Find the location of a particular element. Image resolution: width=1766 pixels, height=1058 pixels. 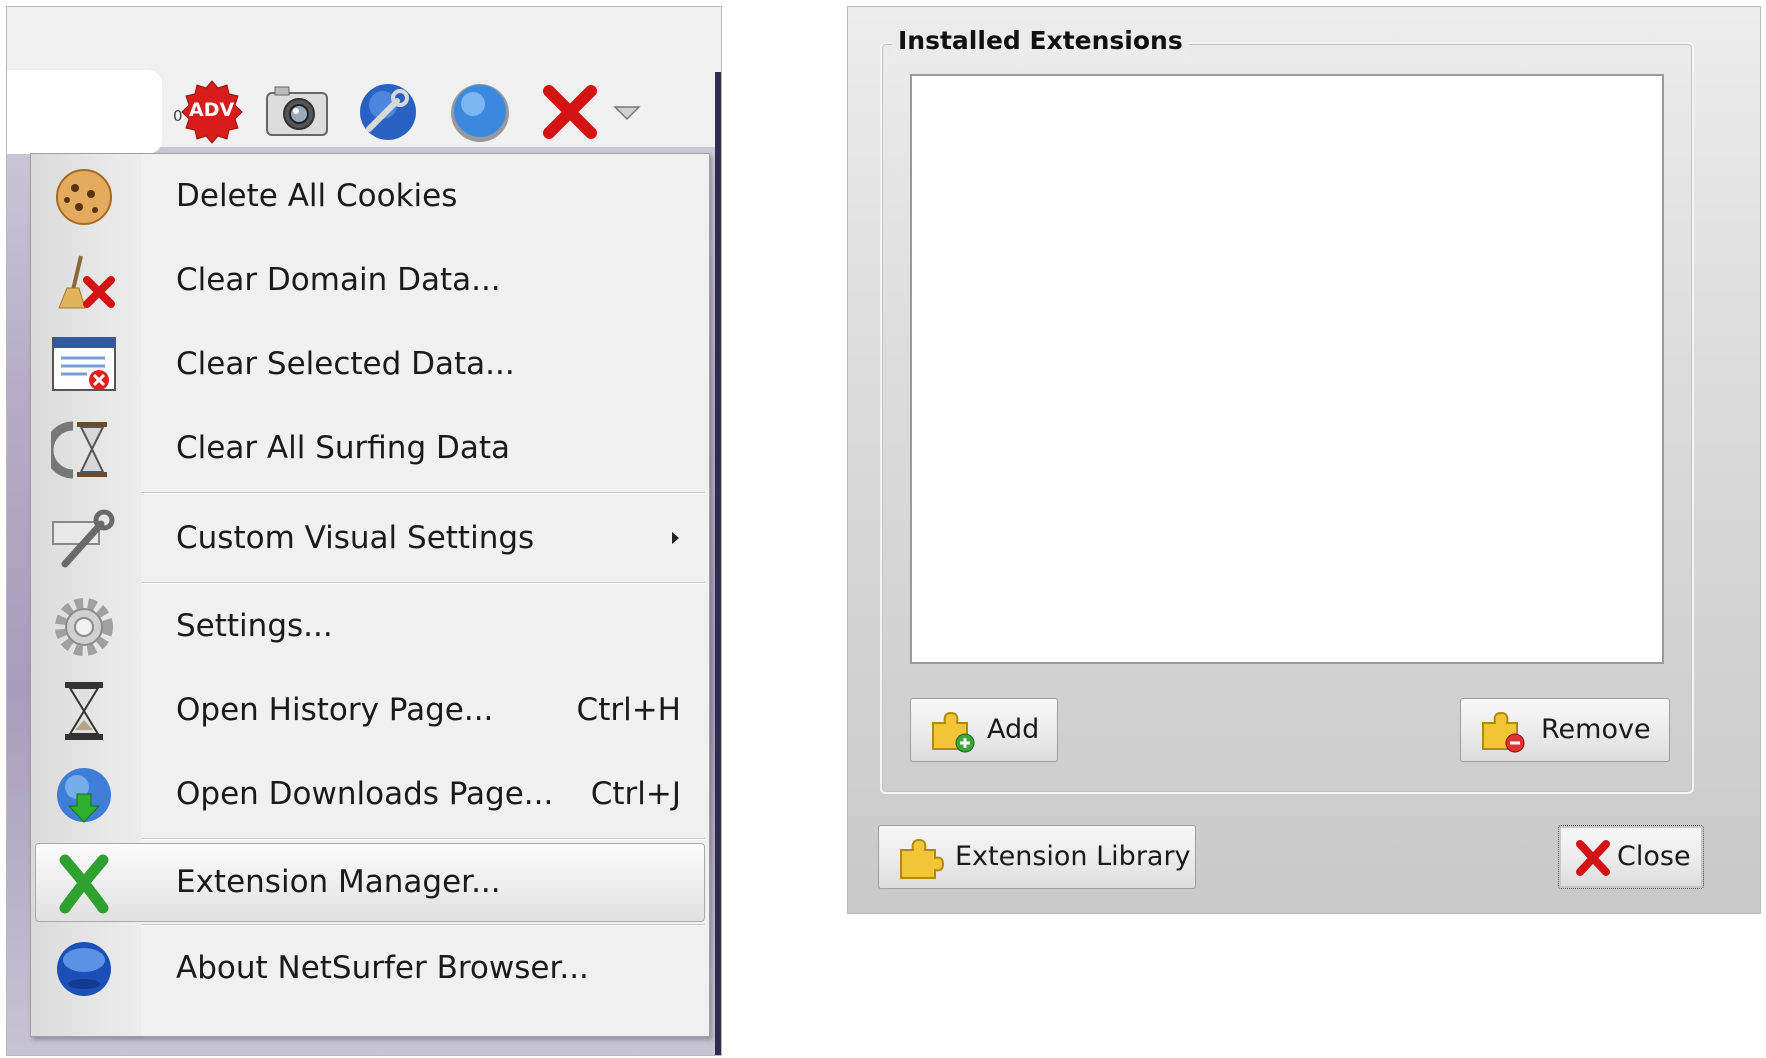

add-button: Add is located at coordinates (984, 730).